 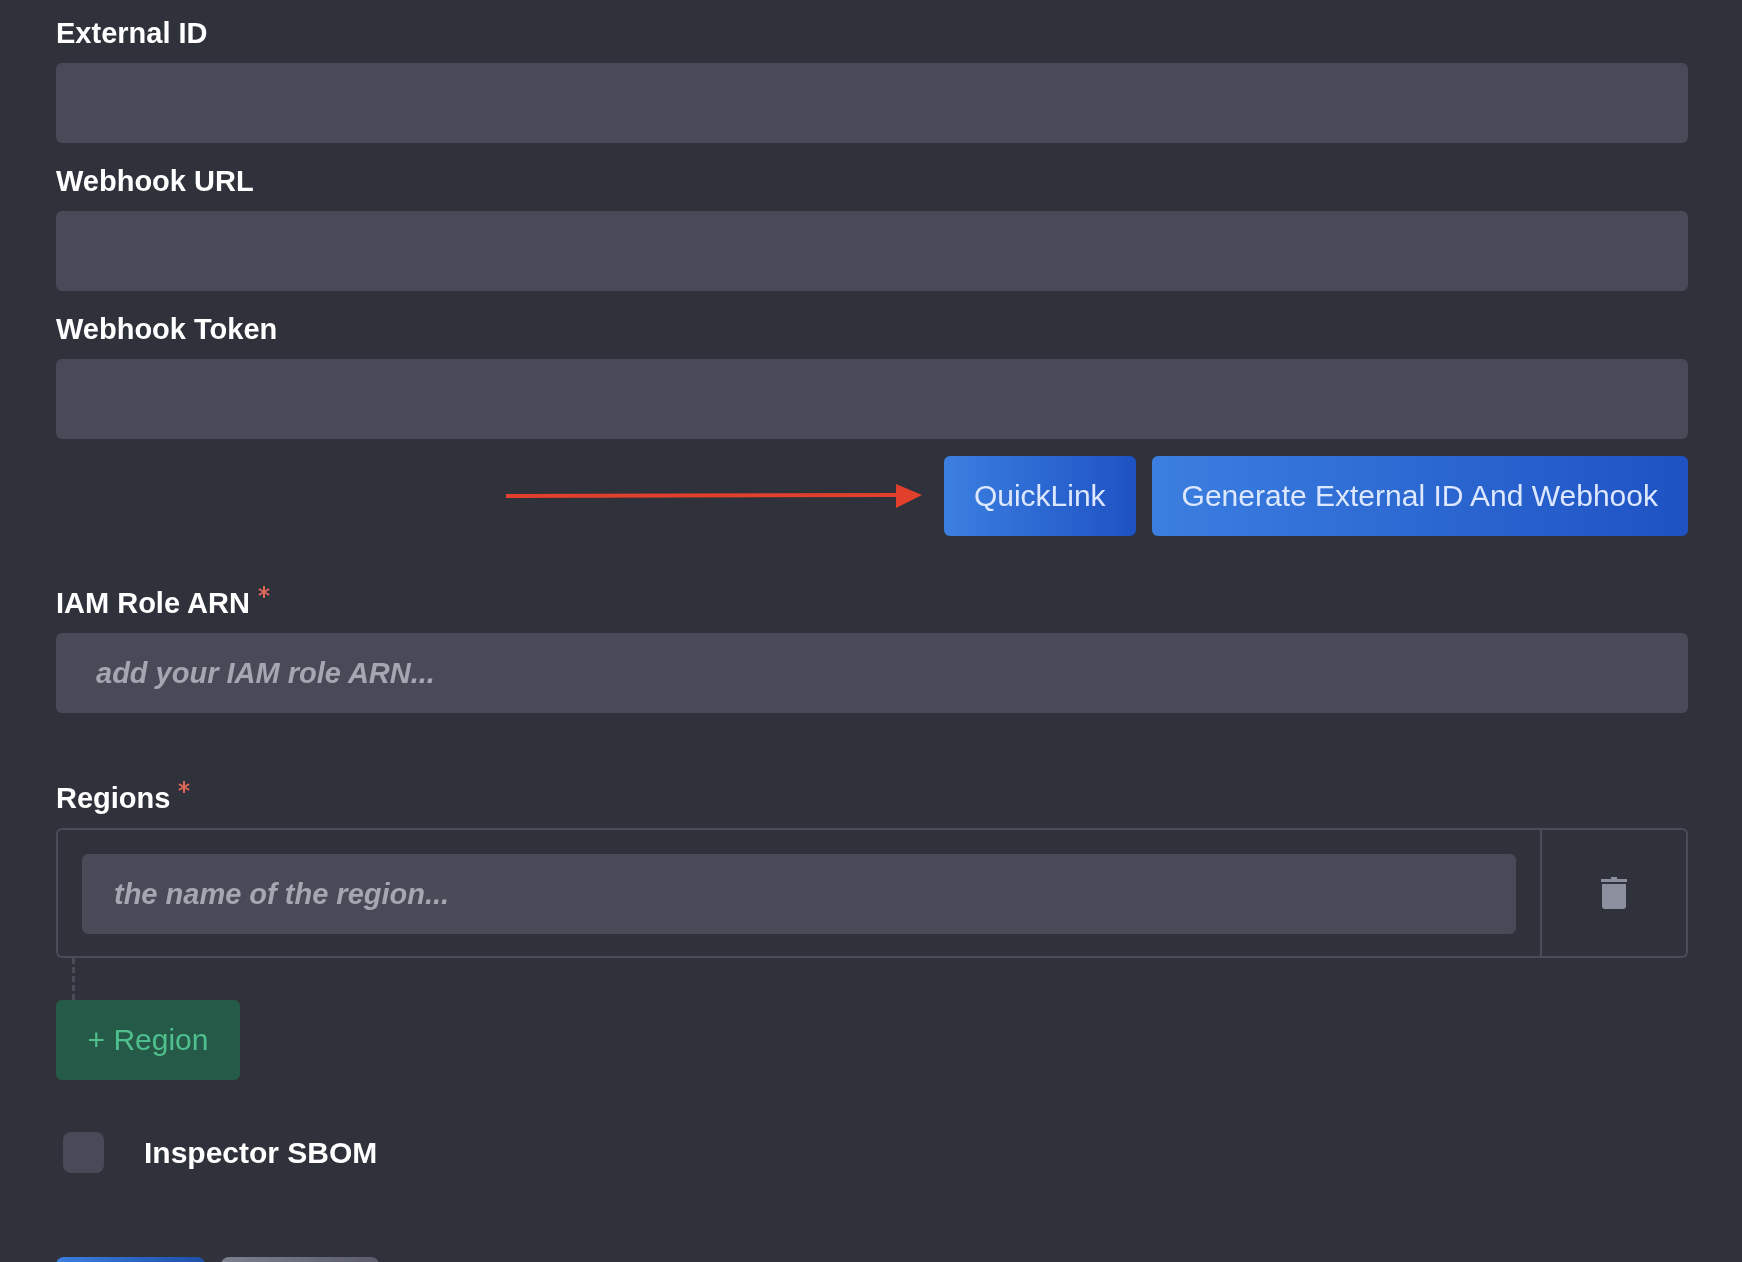 I want to click on action-button: Generate External ID And Webhook, so click(x=1419, y=496).